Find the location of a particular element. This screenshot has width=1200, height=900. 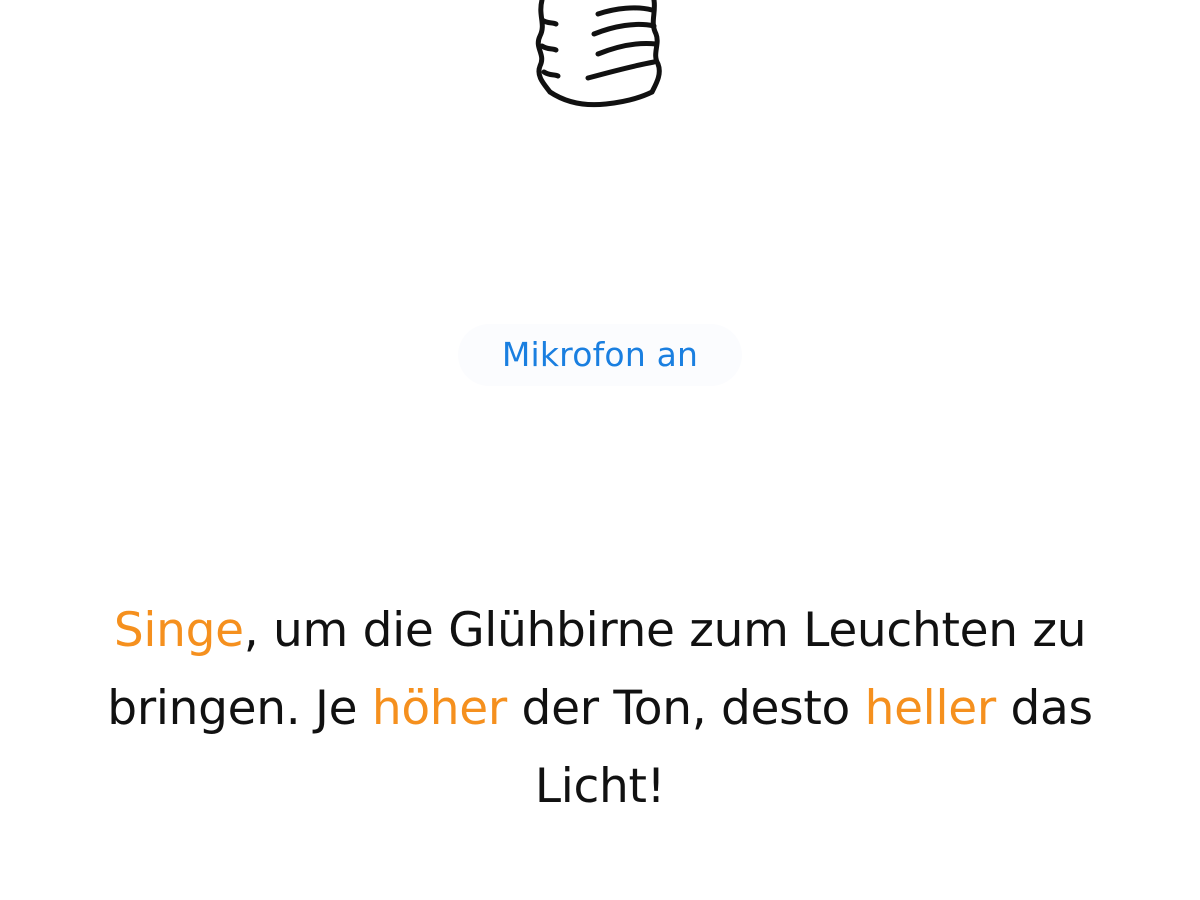

highlight-word-brighter: heller is located at coordinates (930, 708).